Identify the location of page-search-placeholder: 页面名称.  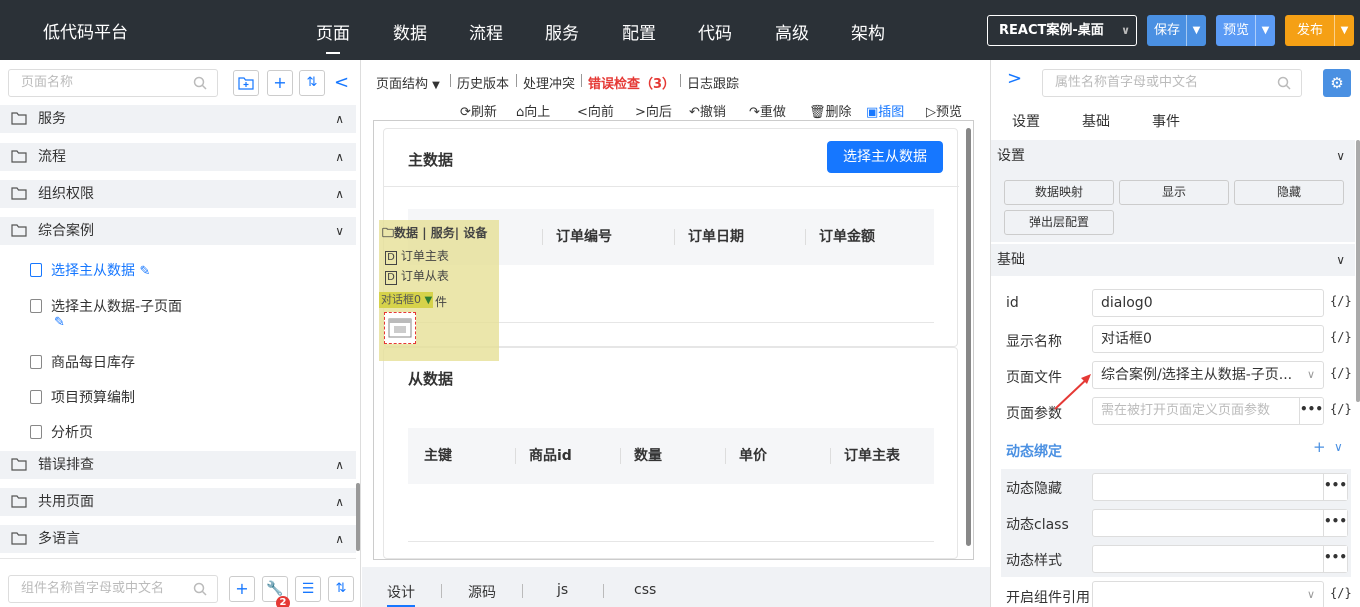
(47, 82).